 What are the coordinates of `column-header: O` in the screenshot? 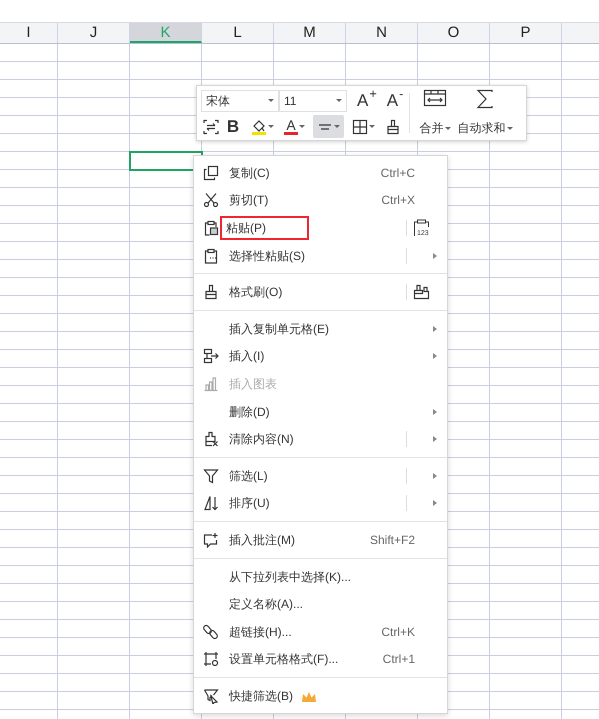 It's located at (454, 33).